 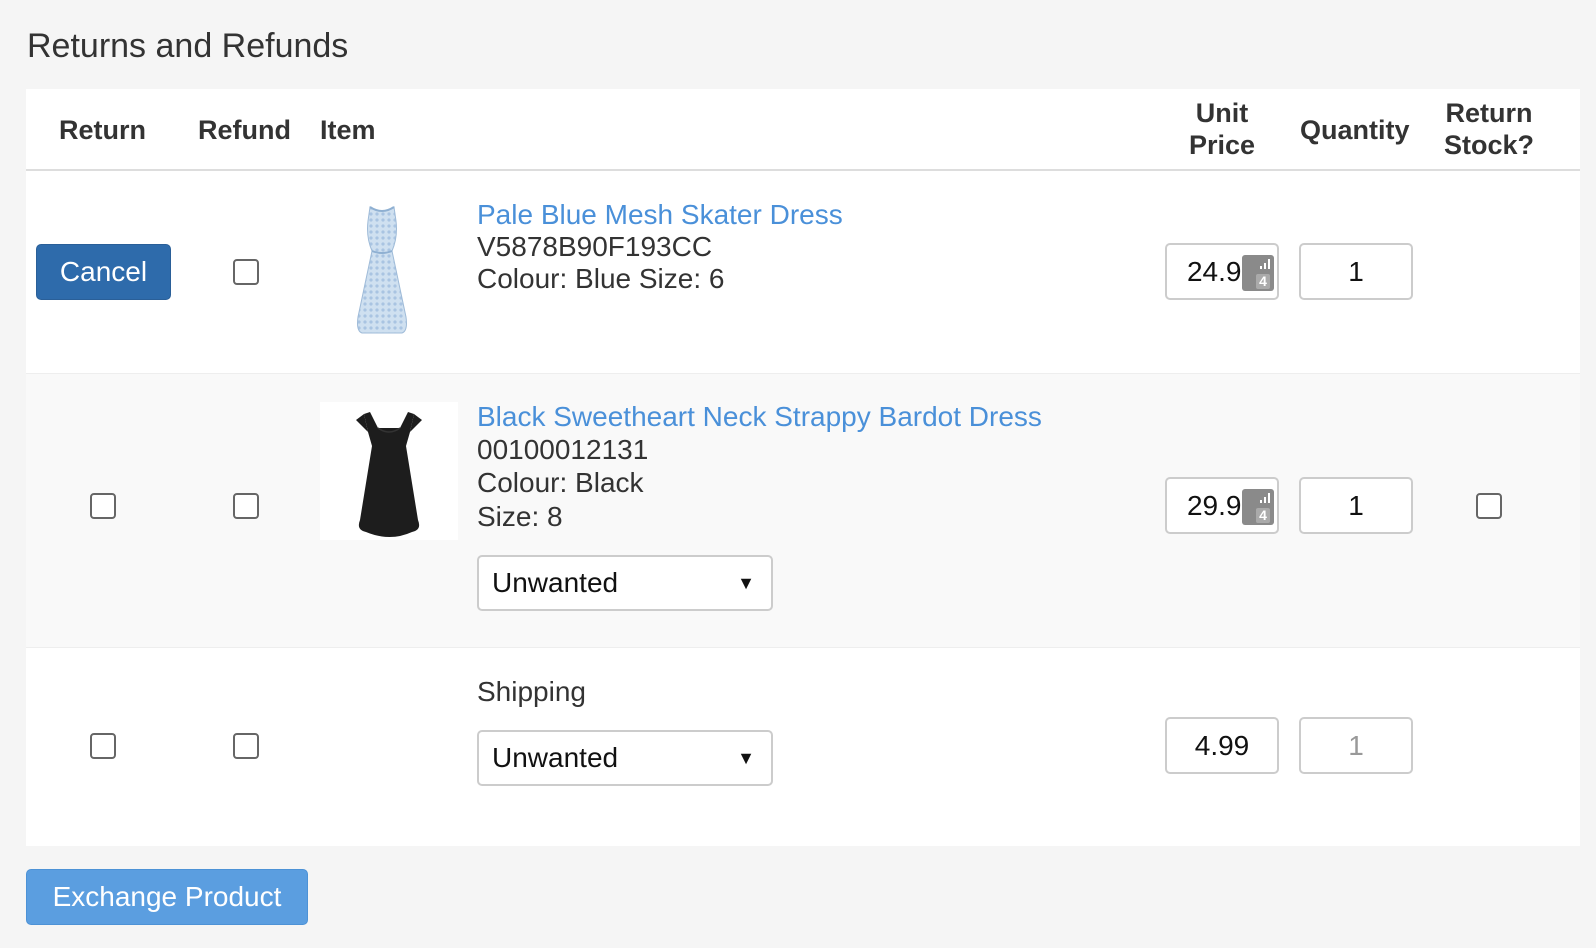 I want to click on blue-dress-image, so click(x=382, y=269).